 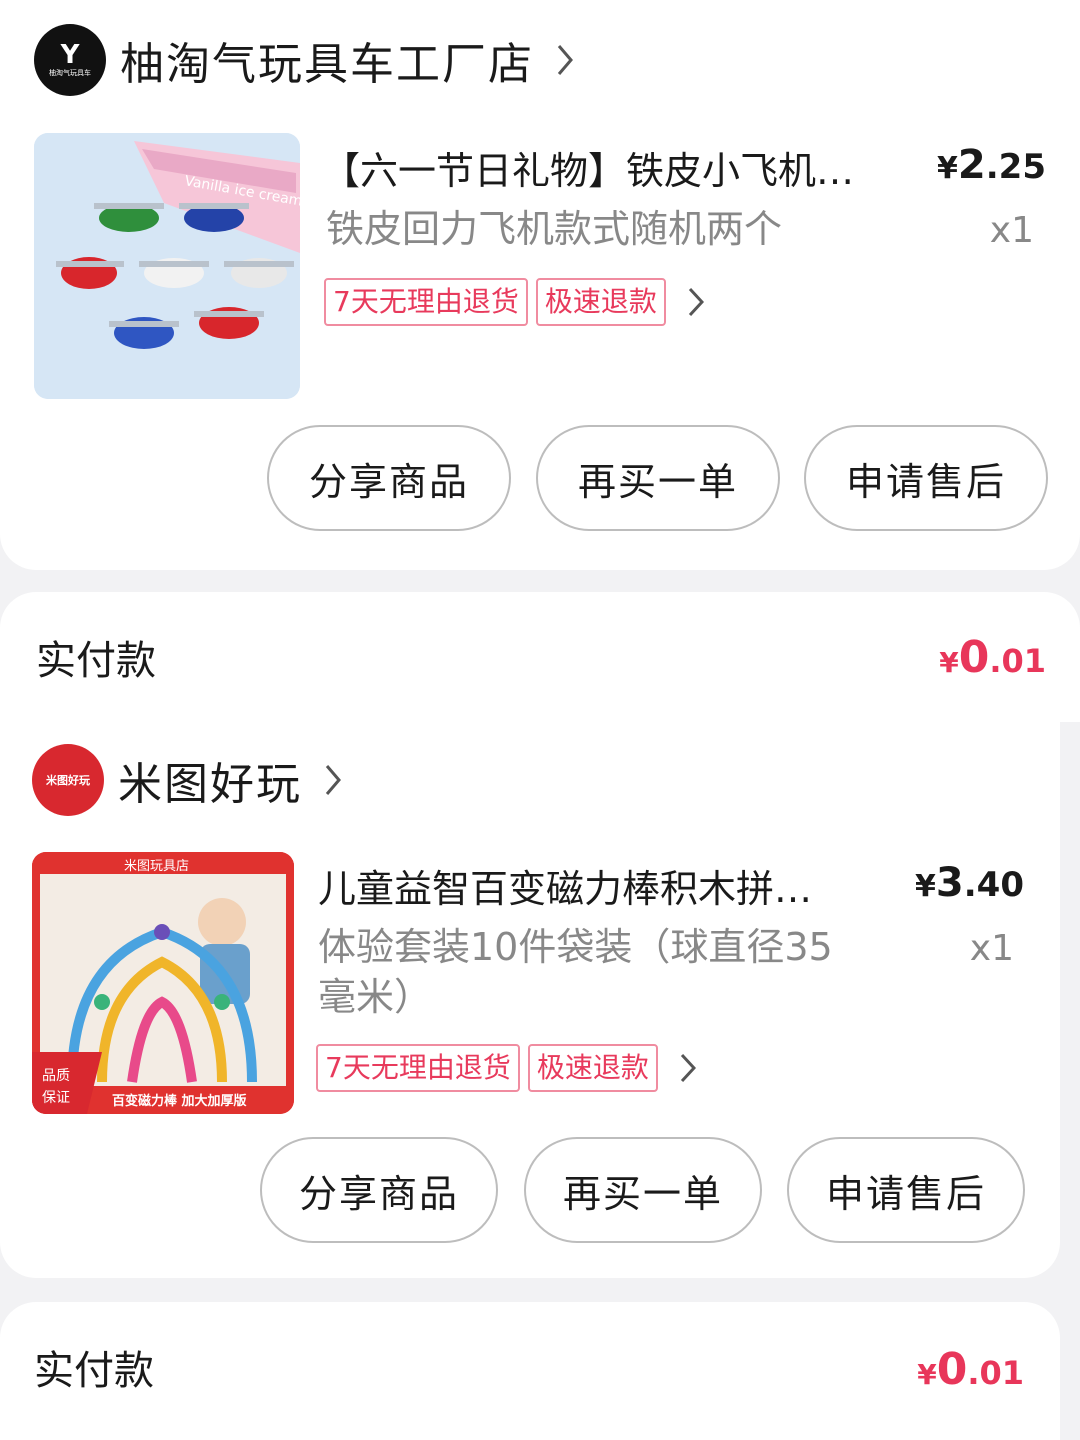 What do you see at coordinates (210, 784) in the screenshot?
I see `shop-name: 米图好玩` at bounding box center [210, 784].